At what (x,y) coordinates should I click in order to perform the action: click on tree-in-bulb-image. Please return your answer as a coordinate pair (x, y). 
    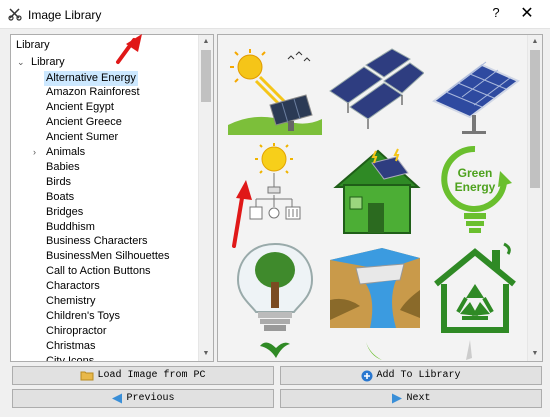
    Looking at the image, I should click on (275, 289).